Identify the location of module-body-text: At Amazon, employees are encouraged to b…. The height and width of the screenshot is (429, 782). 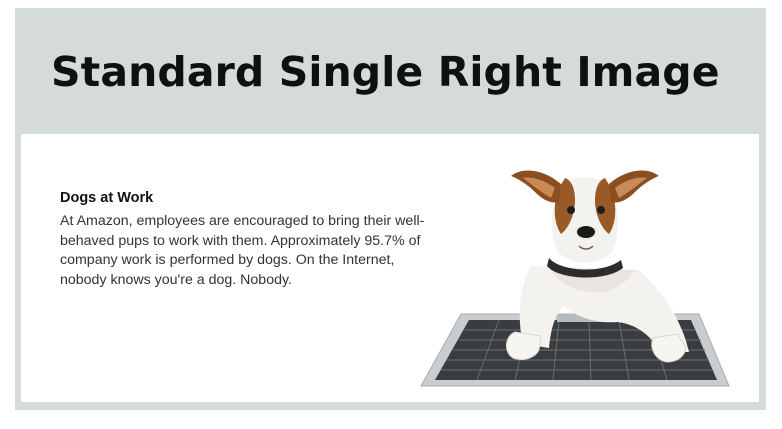
(242, 250).